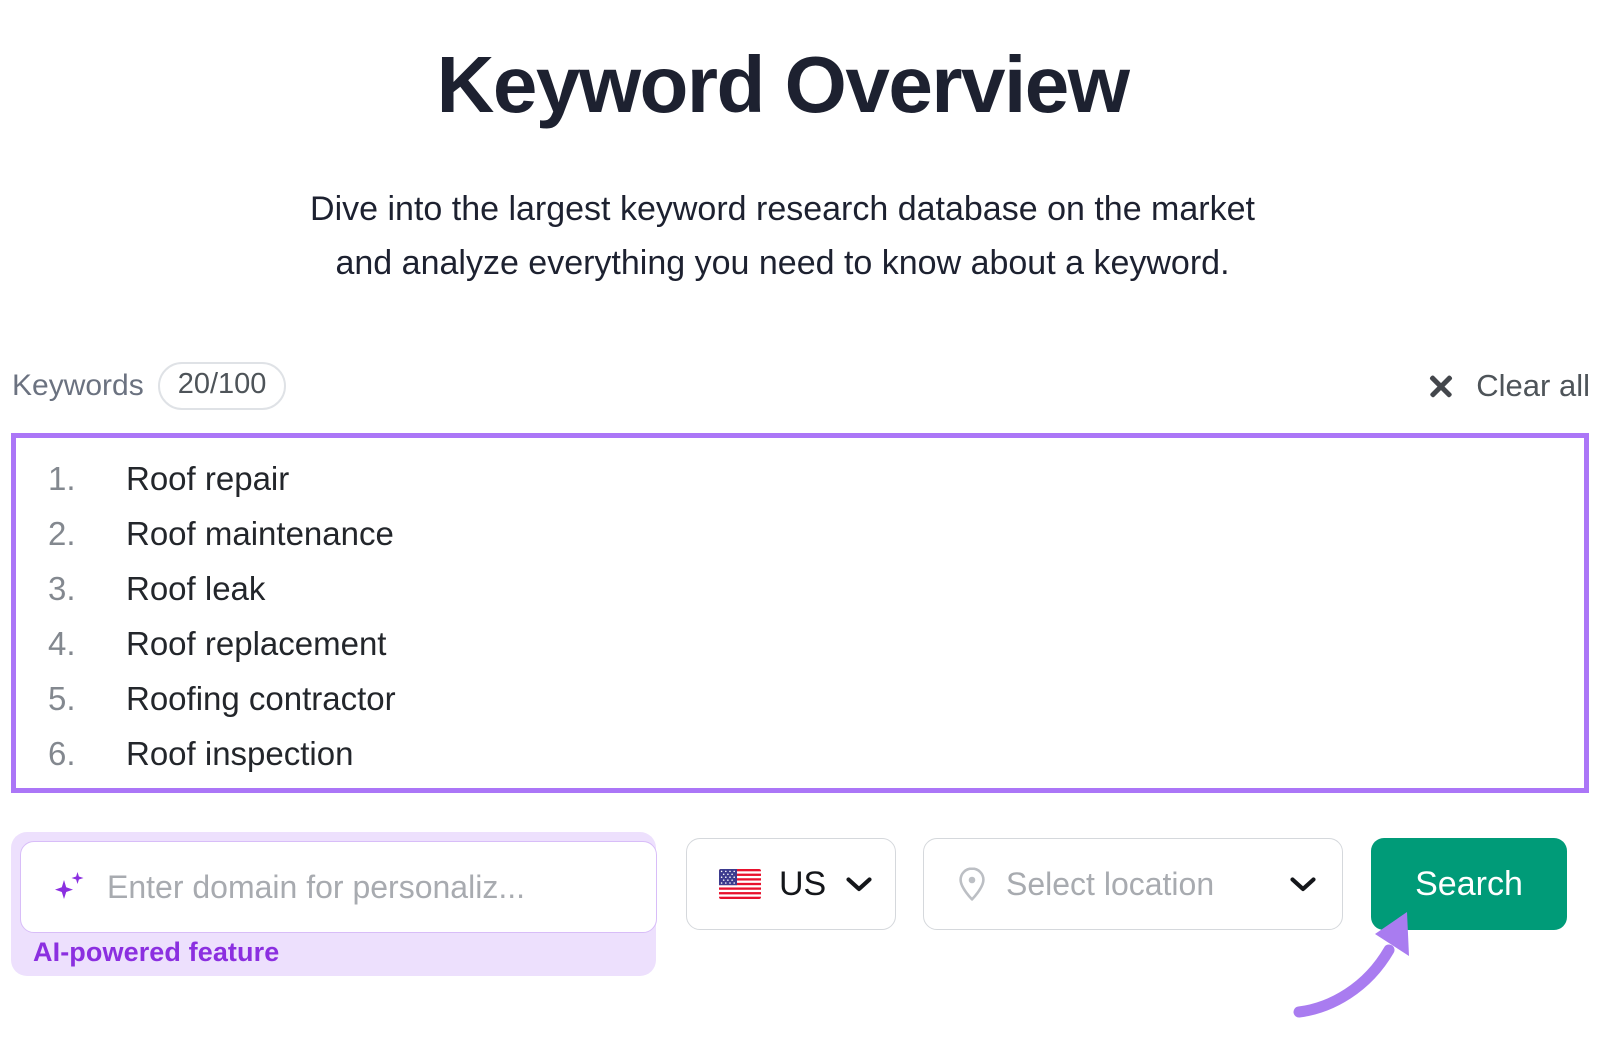 This screenshot has height=1040, width=1600. I want to click on keyword-item-number: 1., so click(62, 478).